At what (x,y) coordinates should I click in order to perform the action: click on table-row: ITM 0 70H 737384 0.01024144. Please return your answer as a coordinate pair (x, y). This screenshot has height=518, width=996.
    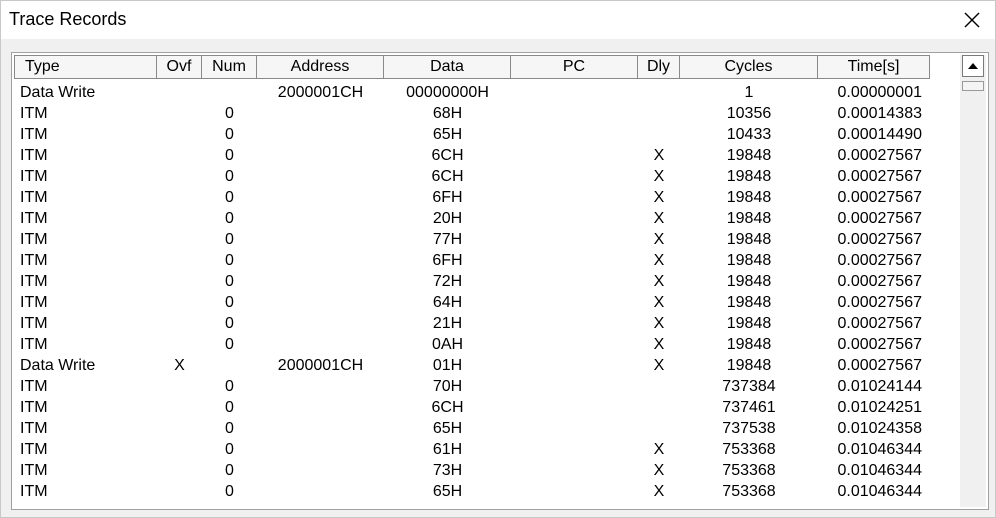
    Looking at the image, I should click on (472, 386).